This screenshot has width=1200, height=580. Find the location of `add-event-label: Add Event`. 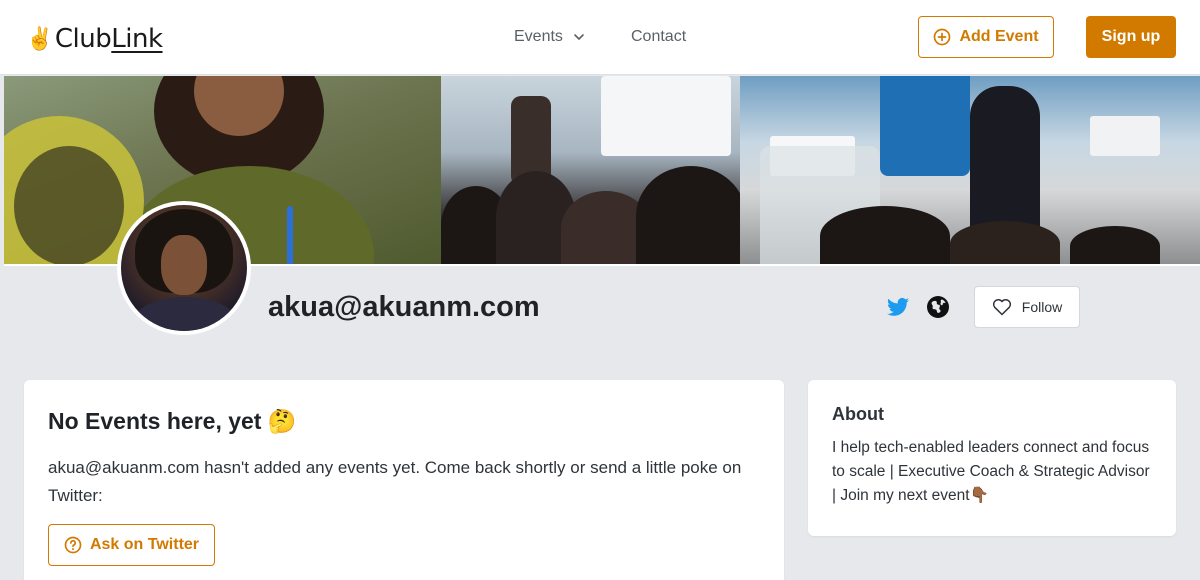

add-event-label: Add Event is located at coordinates (999, 36).